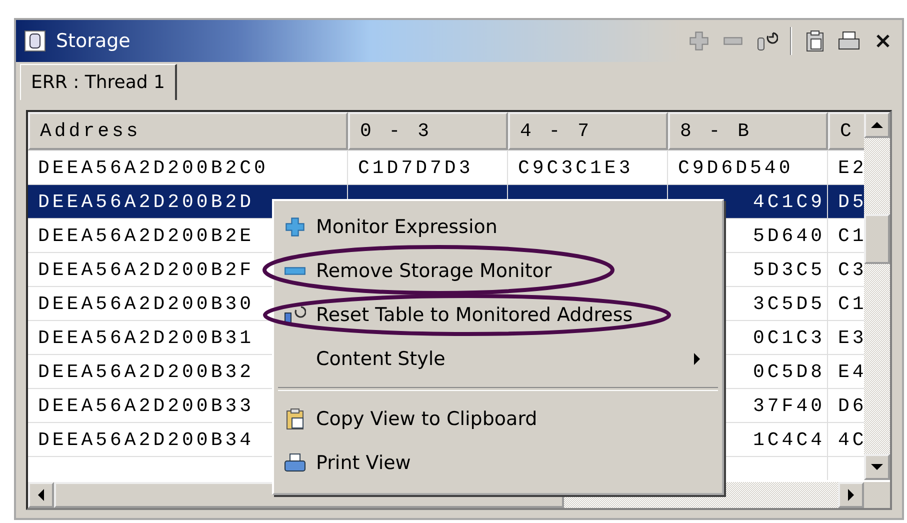 This screenshot has width=907, height=523. Describe the element at coordinates (877, 495) in the screenshot. I see `scrollbar-corner` at that location.